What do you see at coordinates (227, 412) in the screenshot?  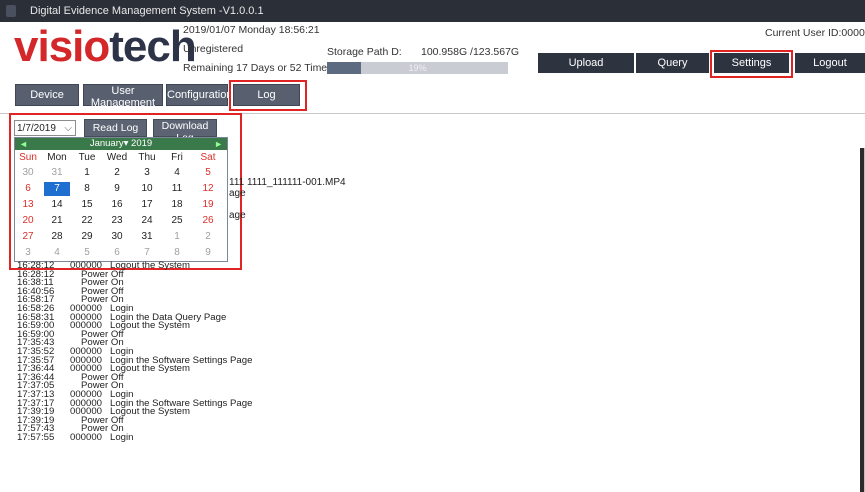 I see `log-entry: 17:39:19 000000 Logout the System` at bounding box center [227, 412].